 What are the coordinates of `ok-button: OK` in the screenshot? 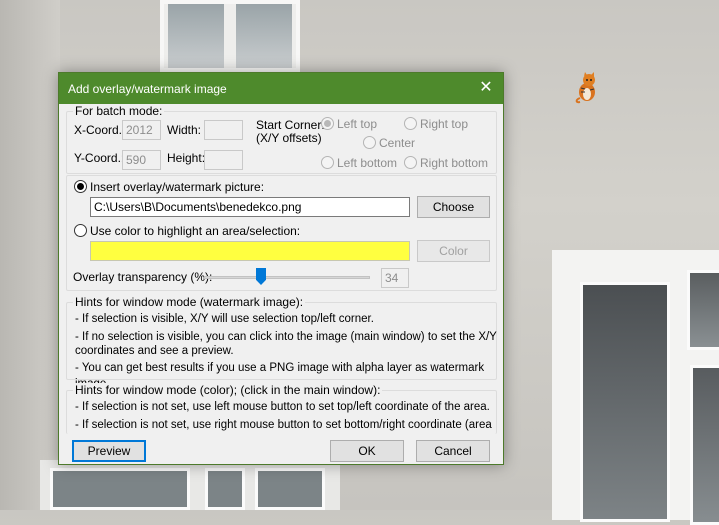 It's located at (367, 451).